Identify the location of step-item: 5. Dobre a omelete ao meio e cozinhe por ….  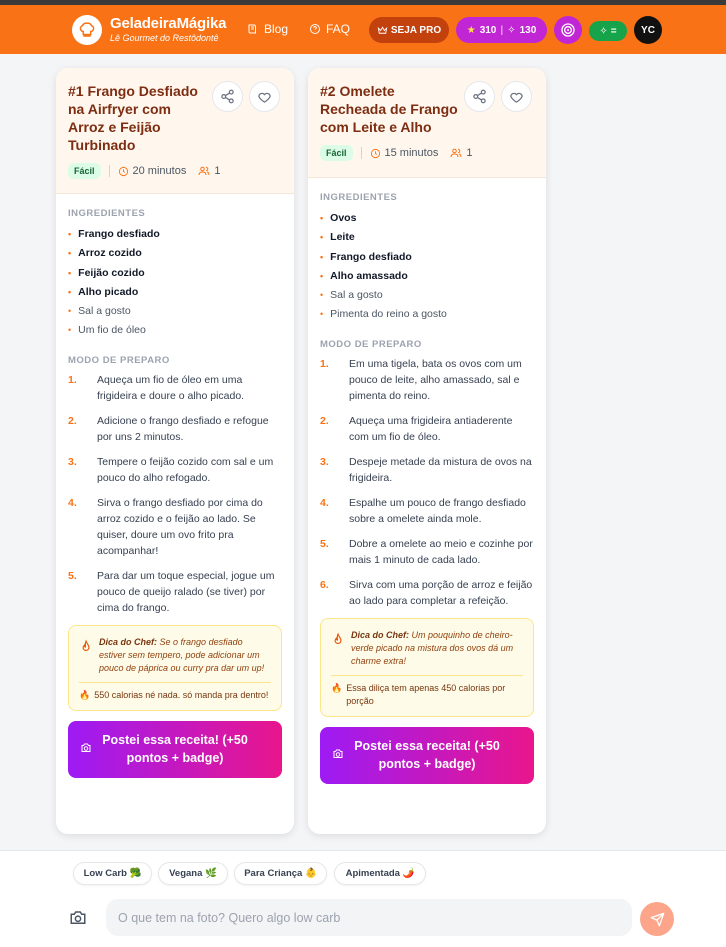
(426, 551).